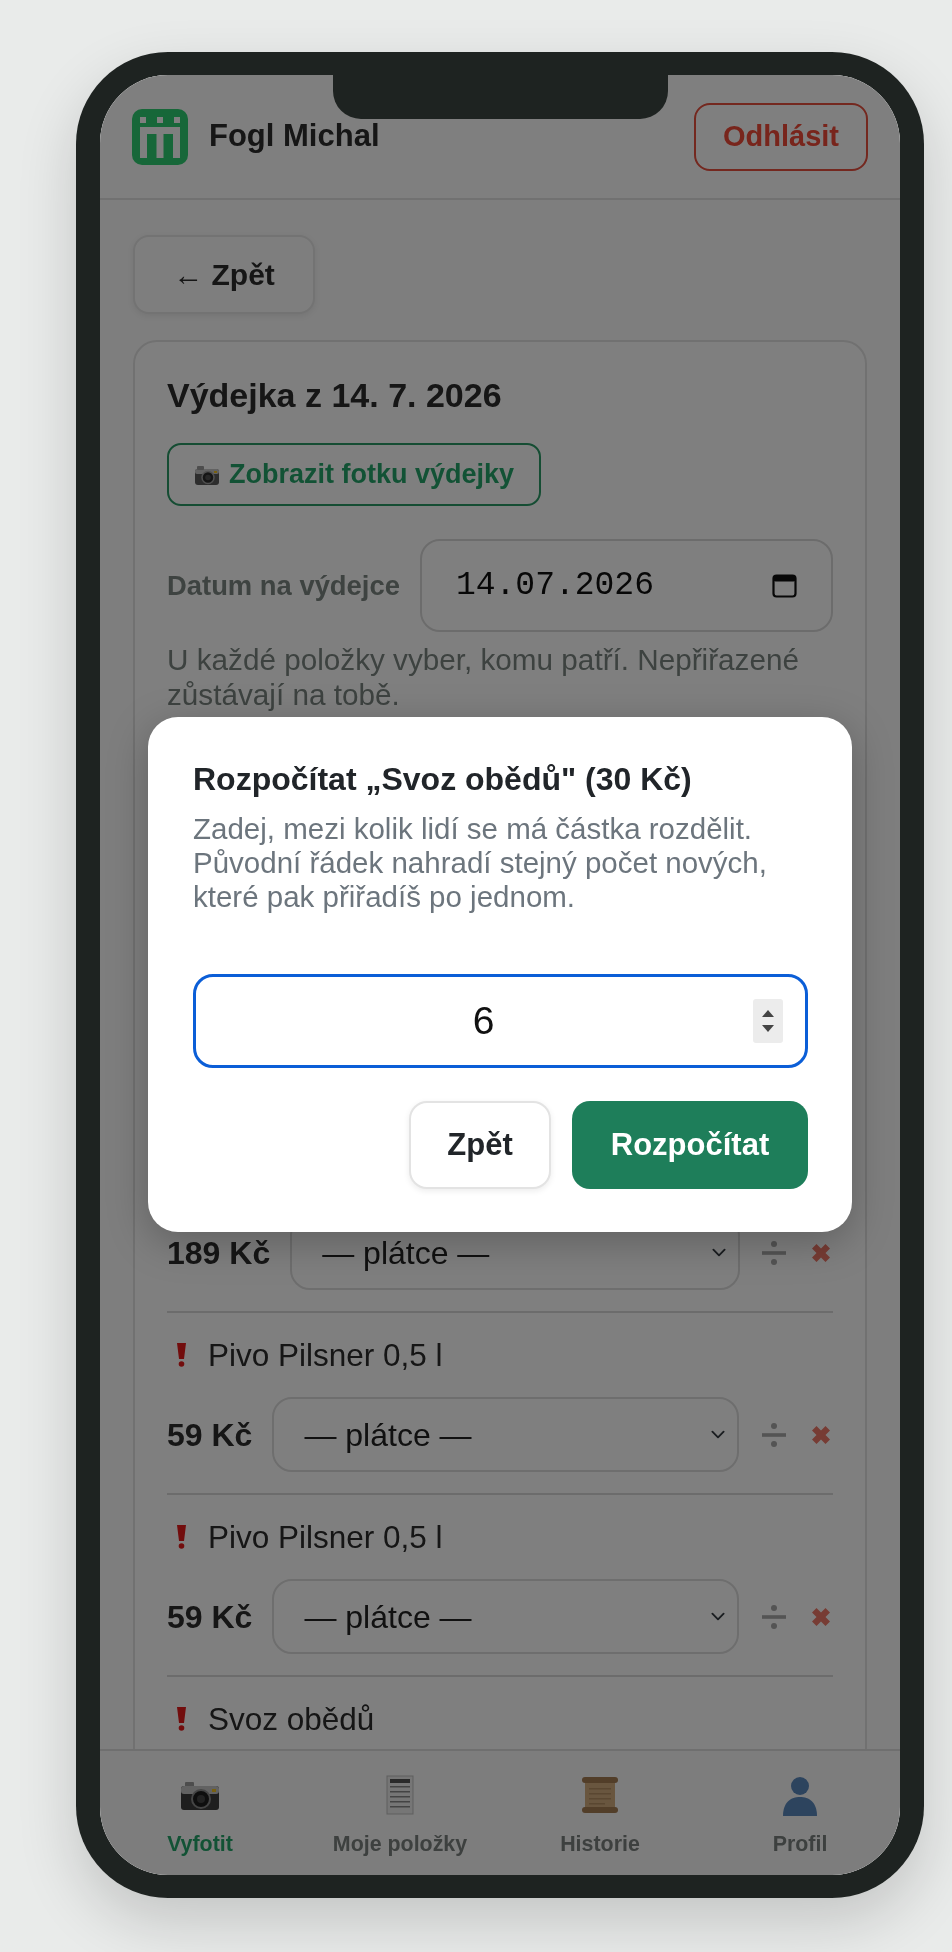  I want to click on cancel-button: Zpět, so click(480, 1145).